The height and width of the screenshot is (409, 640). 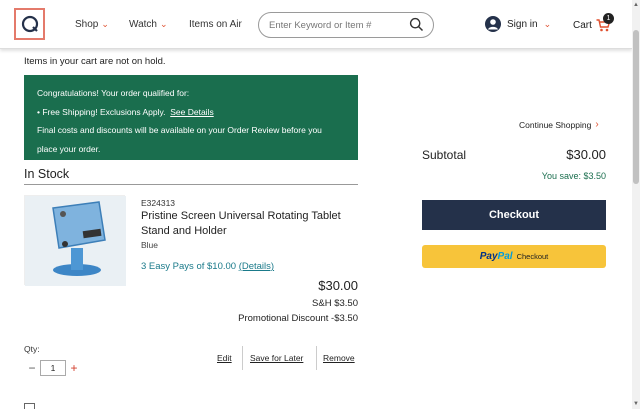 I want to click on qty-input: 1, so click(x=53, y=368).